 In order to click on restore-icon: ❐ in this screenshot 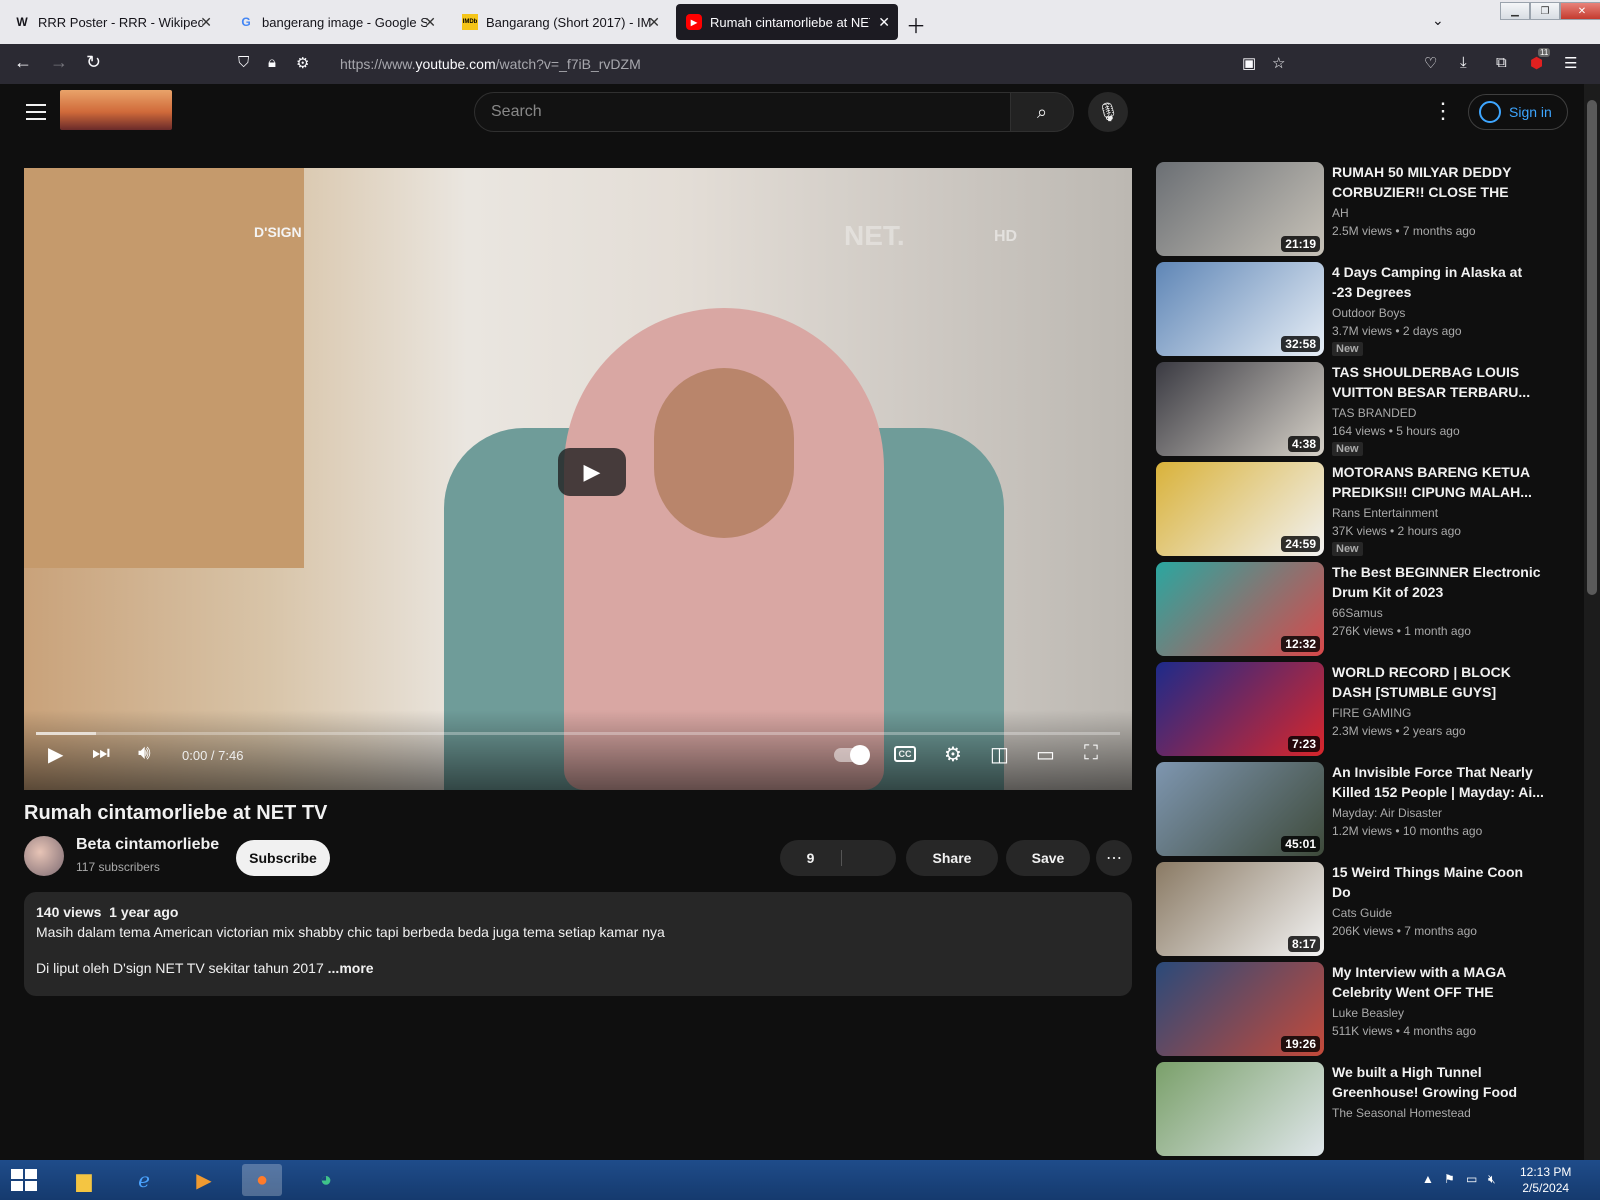, I will do `click(1545, 11)`.